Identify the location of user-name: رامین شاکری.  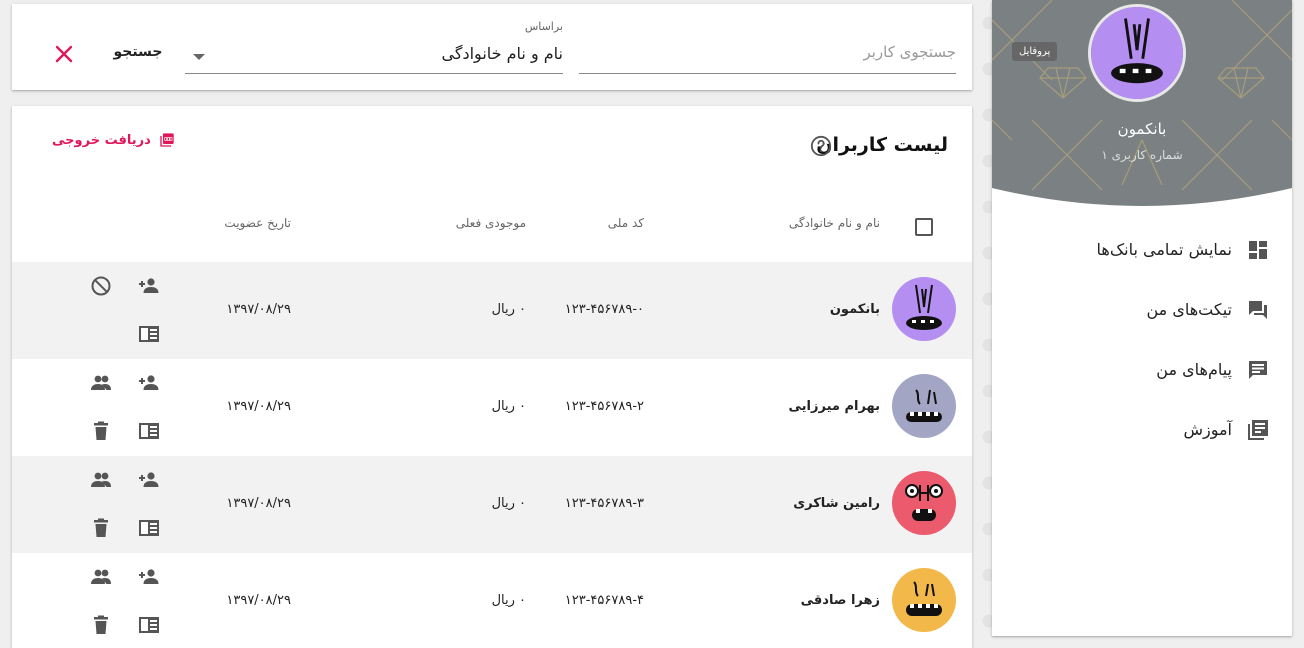
(836, 503).